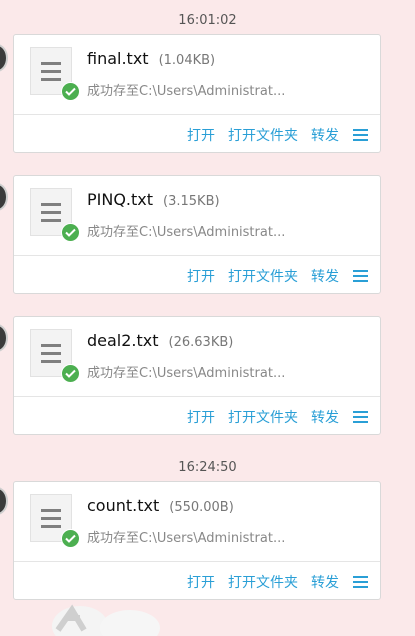 The width and height of the screenshot is (415, 636). I want to click on file-name: count.txt (550.00B), so click(160, 505).